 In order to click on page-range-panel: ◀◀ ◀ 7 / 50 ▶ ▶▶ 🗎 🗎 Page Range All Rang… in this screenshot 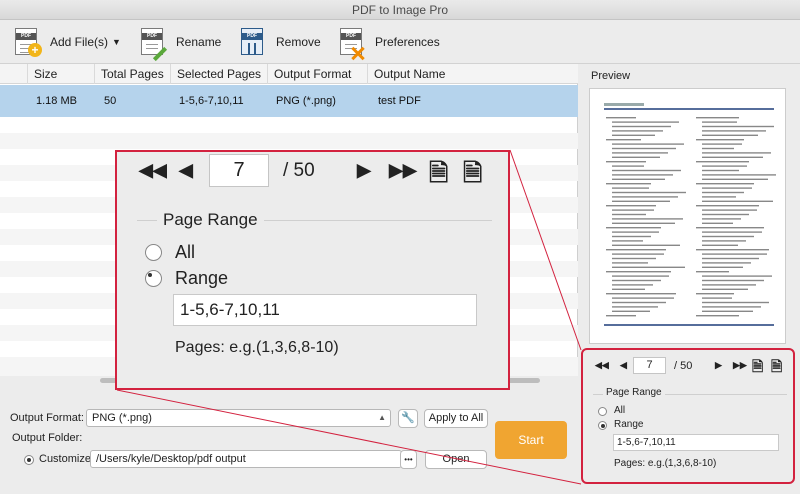, I will do `click(688, 416)`.